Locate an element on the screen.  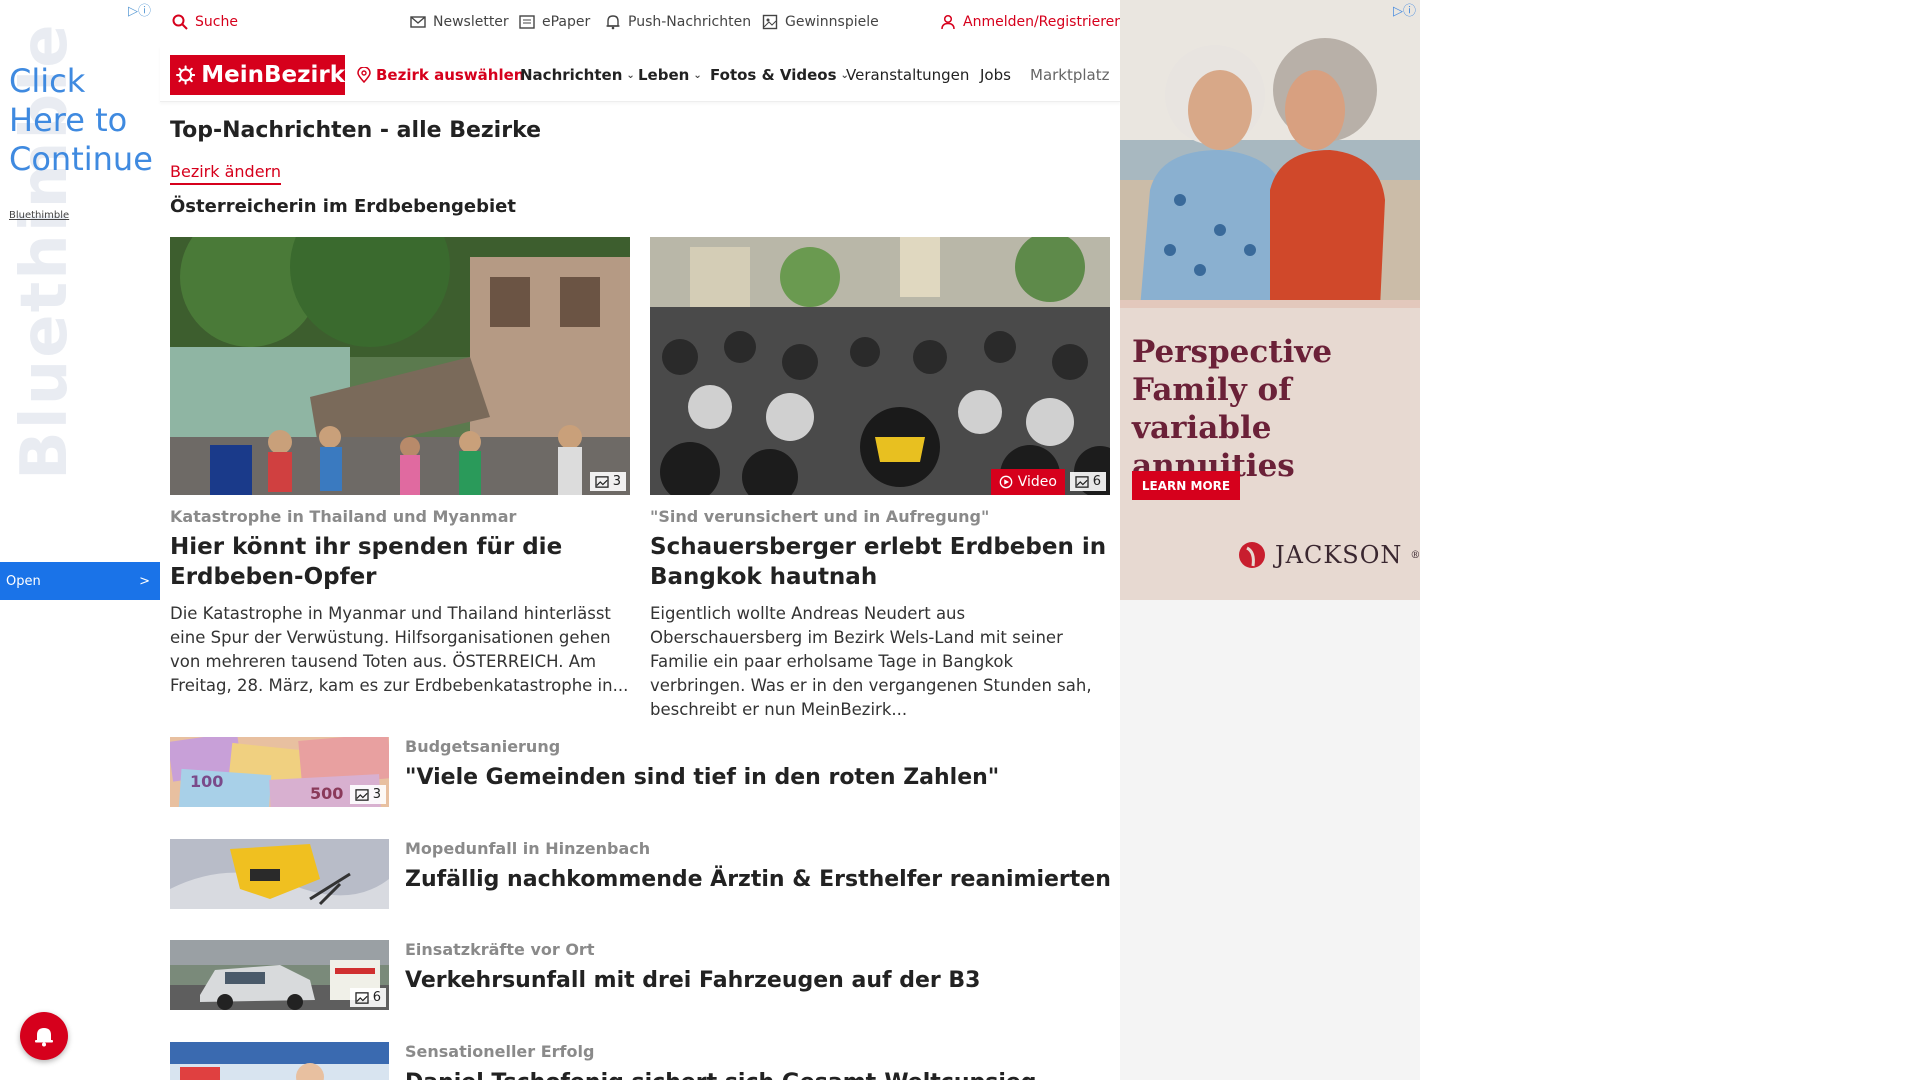
svg-text: 100 is located at coordinates (206, 781).